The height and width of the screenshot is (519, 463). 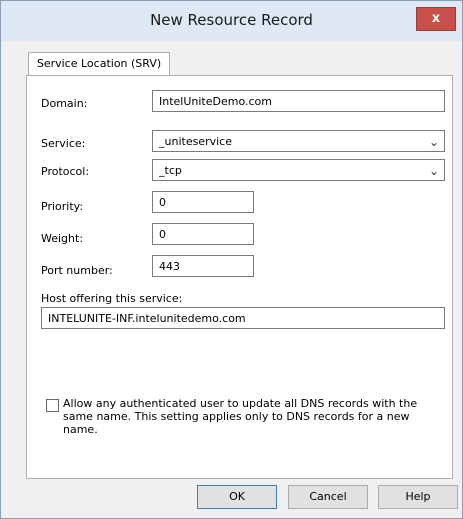 I want to click on cancel-button-label: Cancel, so click(x=328, y=496).